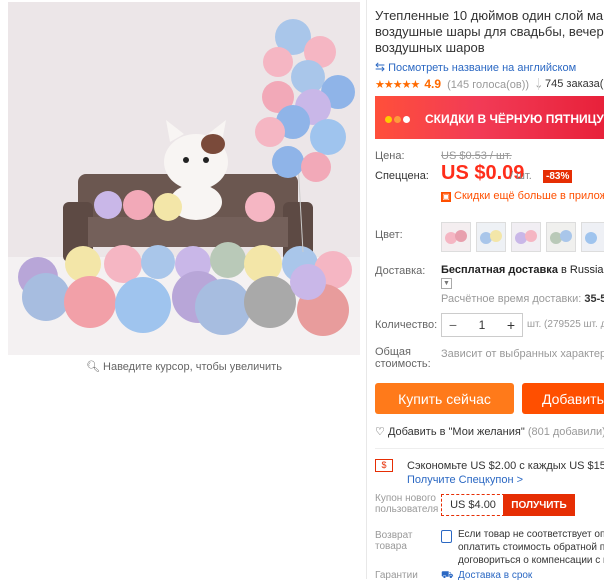 The height and width of the screenshot is (581, 604). What do you see at coordinates (192, 367) in the screenshot?
I see `zoom-hint-text: Наведите курсор, чтобы увеличить` at bounding box center [192, 367].